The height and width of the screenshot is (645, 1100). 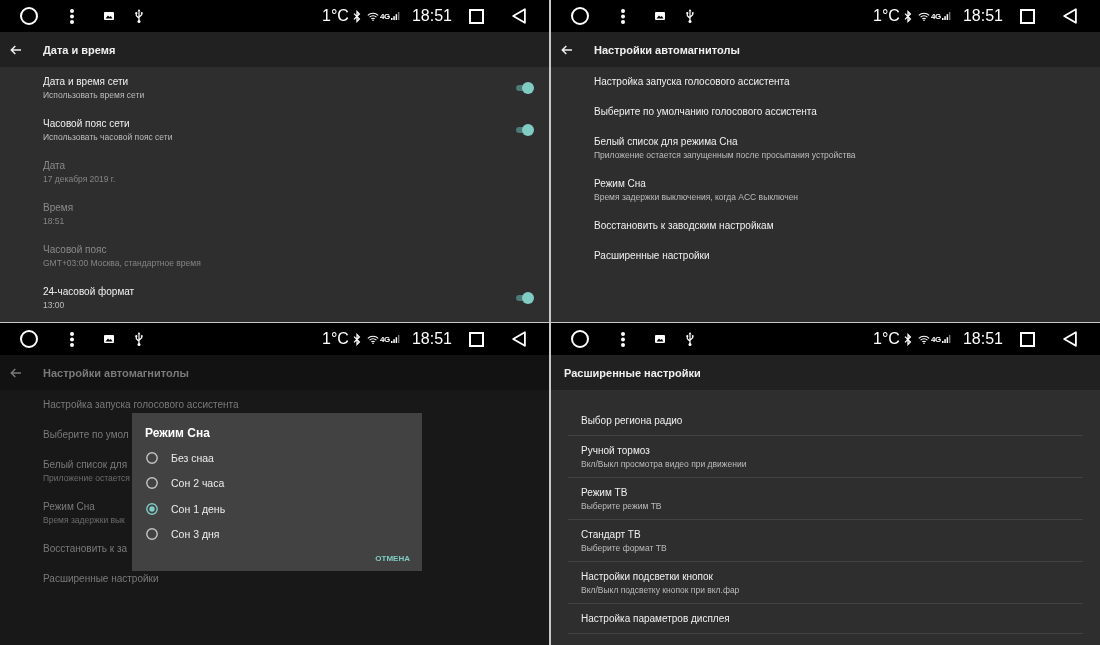 What do you see at coordinates (684, 226) in the screenshot?
I see `setting-title: Восстановить к заводским настройкам` at bounding box center [684, 226].